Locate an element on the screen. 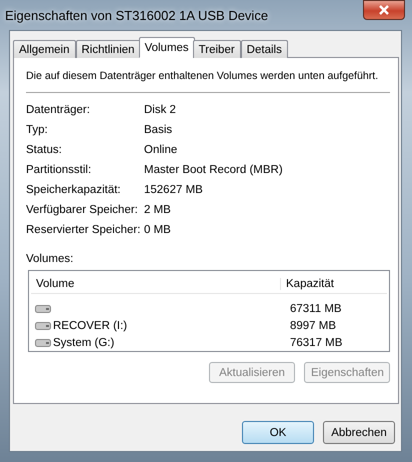  tab: Volumes is located at coordinates (166, 47).